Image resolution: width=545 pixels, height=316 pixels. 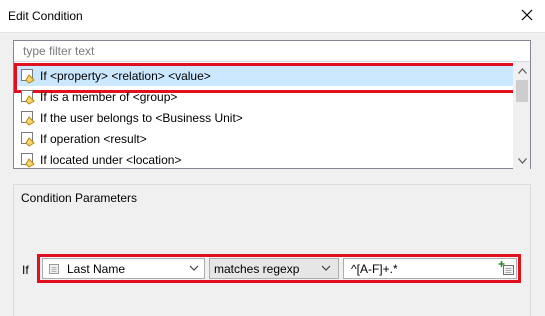 What do you see at coordinates (45, 16) in the screenshot?
I see `window-title: Edit Condition` at bounding box center [45, 16].